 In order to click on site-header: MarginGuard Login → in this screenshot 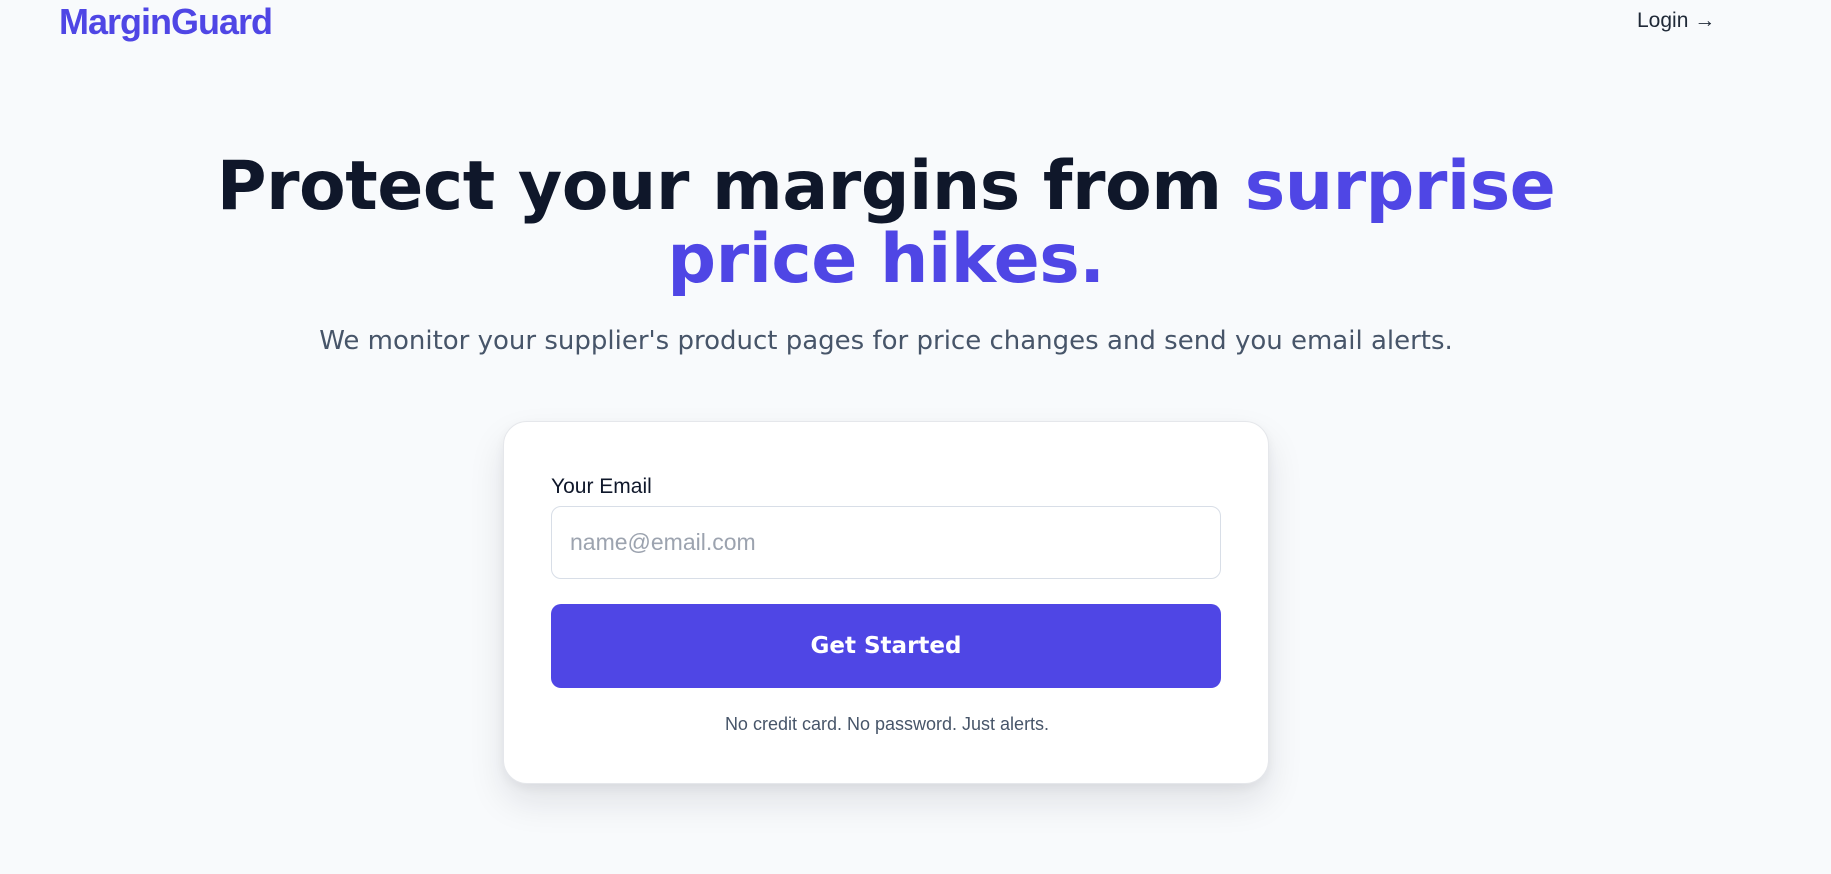, I will do `click(915, 23)`.